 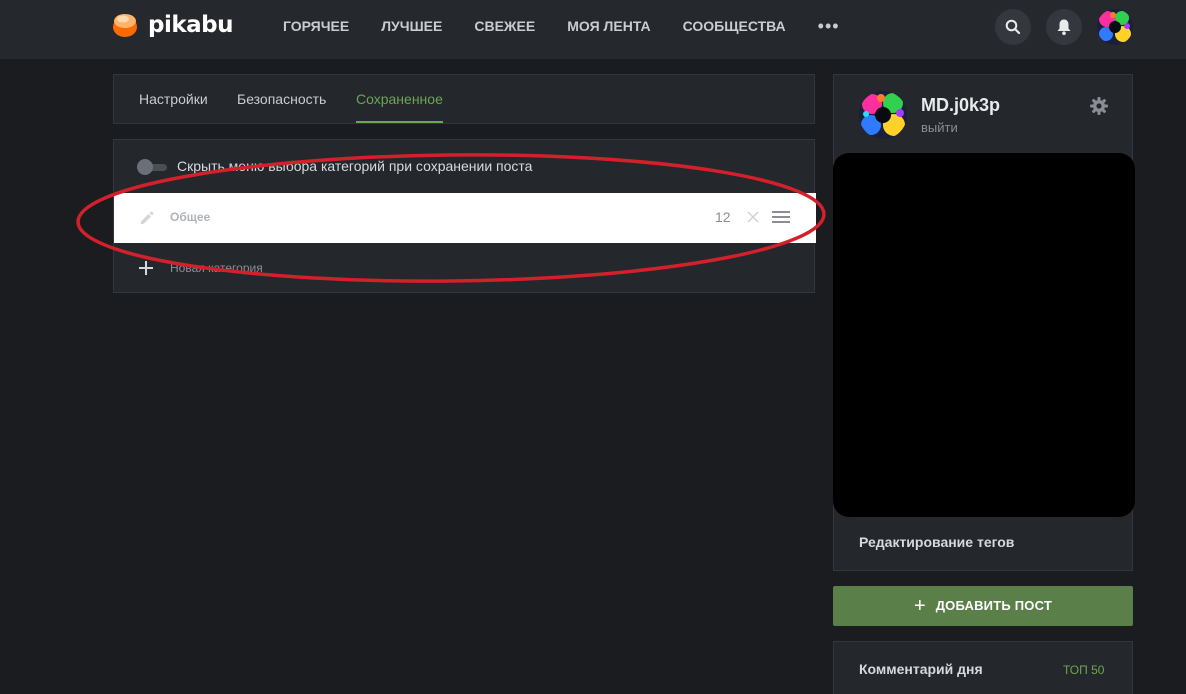 I want to click on top-50-link: ТОП 50, so click(x=1083, y=670).